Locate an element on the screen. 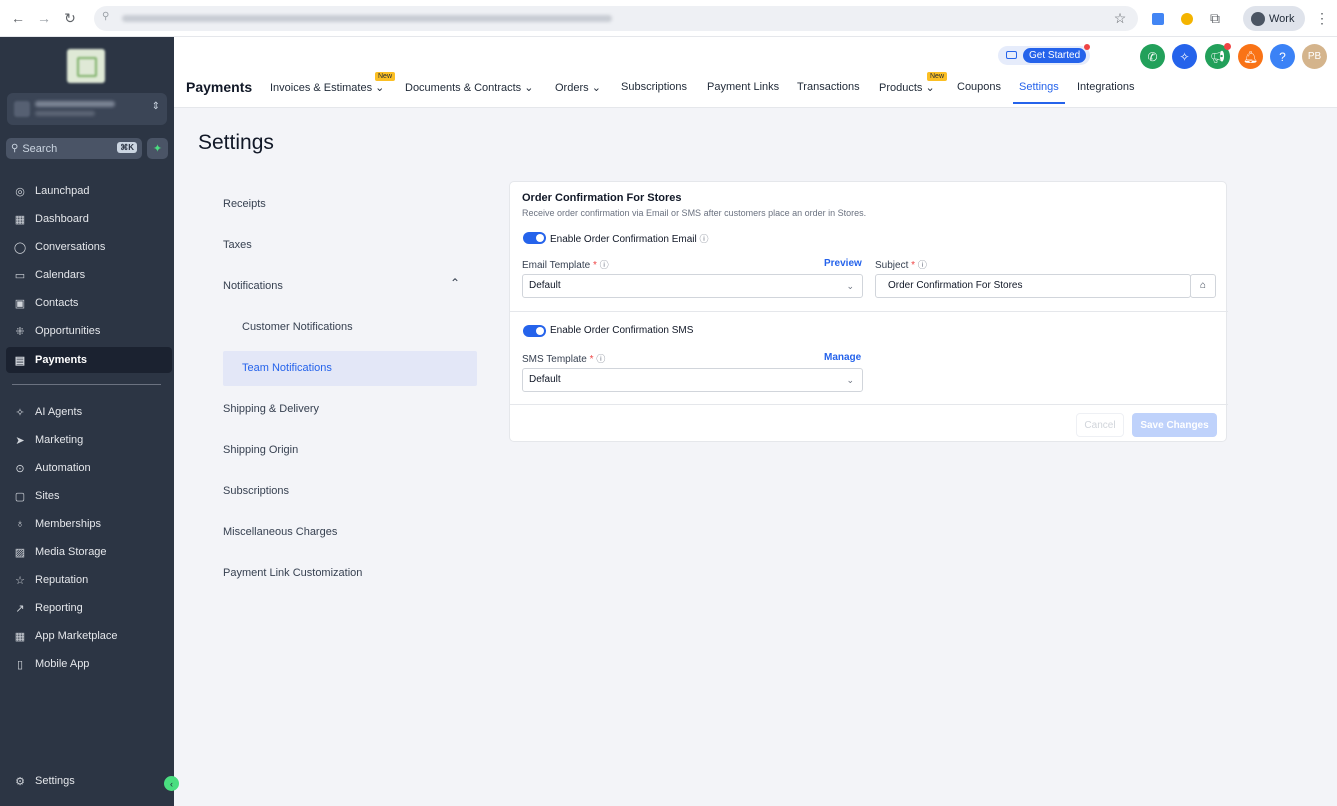 The height and width of the screenshot is (806, 1337). sms-template-label: SMS Template * ⓘ is located at coordinates (563, 358).